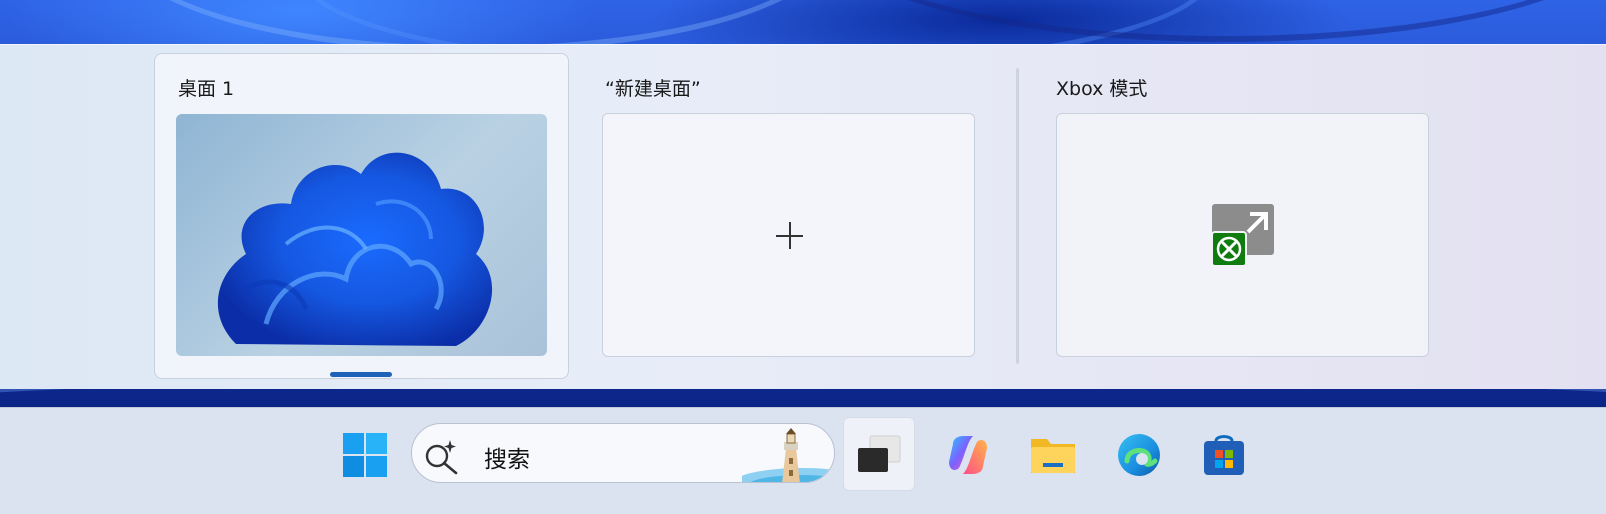  Describe the element at coordinates (355, 249) in the screenshot. I see `bloom-wallpaper-thumbnail` at that location.